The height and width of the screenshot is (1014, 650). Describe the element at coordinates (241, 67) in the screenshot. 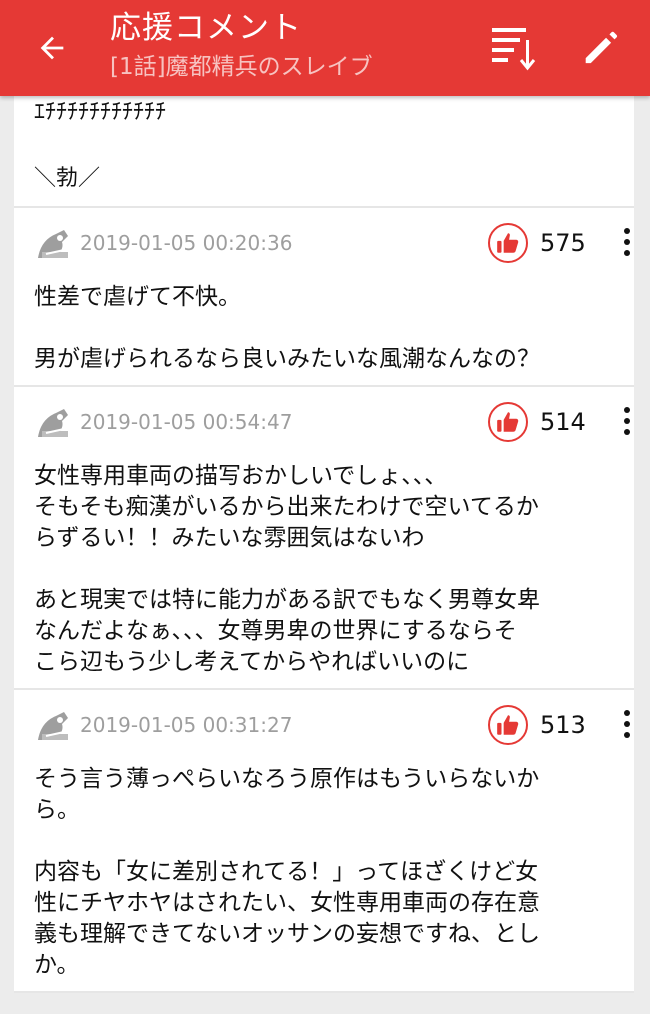

I see `page-subtitle: [1話]魔都精兵のスレイブ` at that location.